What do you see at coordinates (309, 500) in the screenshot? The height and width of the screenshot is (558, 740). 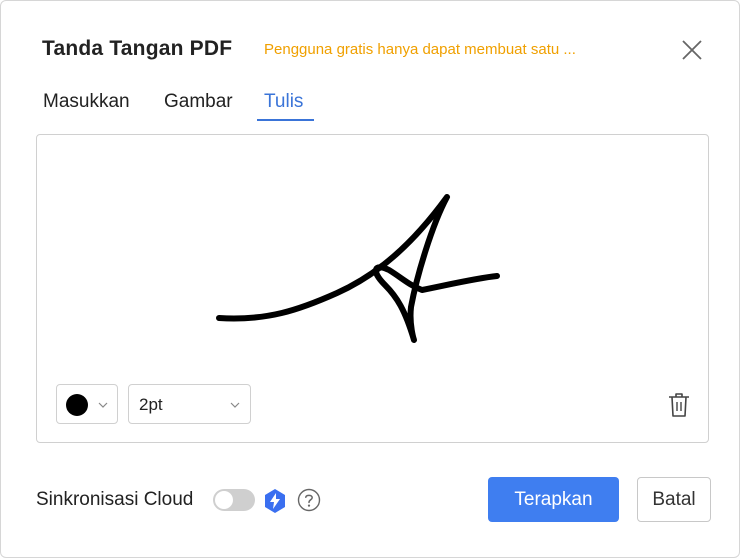 I see `question-icon` at bounding box center [309, 500].